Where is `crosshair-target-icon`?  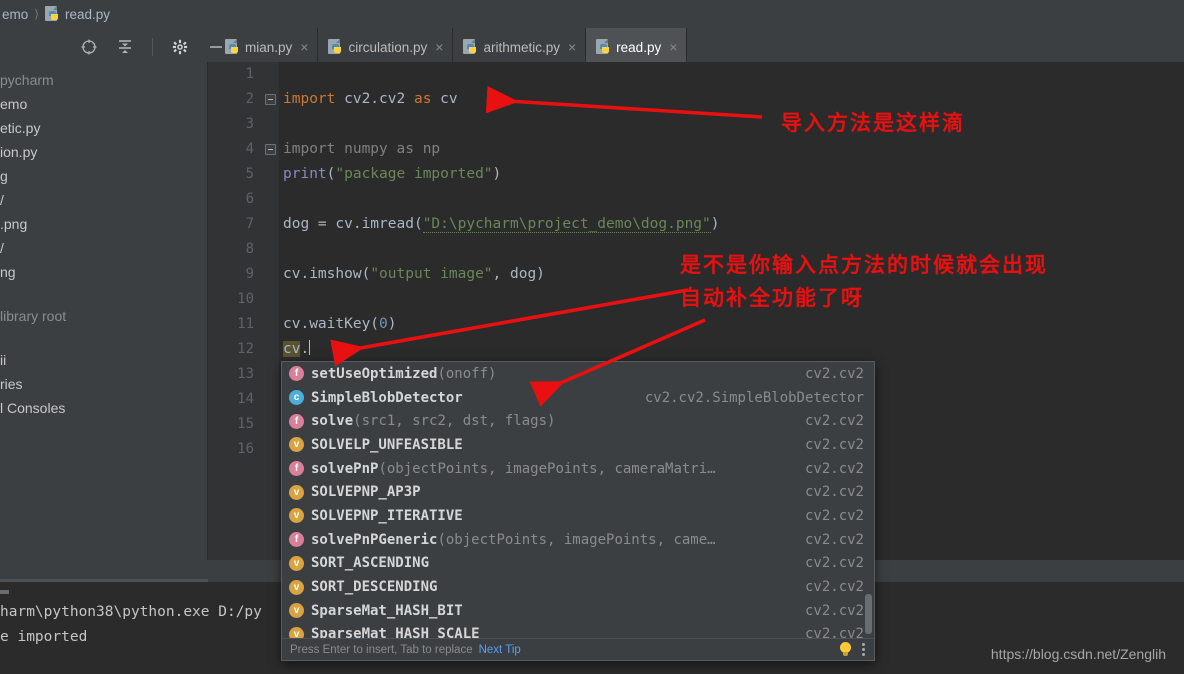
crosshair-target-icon is located at coordinates (89, 47).